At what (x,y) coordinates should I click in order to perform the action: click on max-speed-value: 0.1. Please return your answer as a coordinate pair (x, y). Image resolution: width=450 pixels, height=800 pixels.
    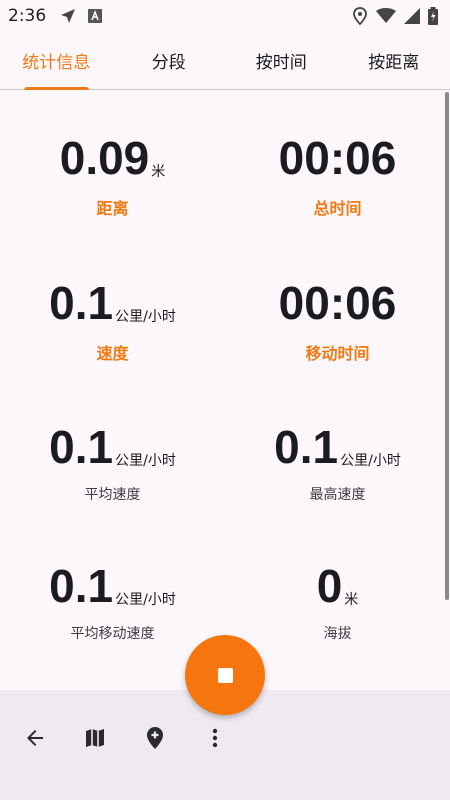
    Looking at the image, I should click on (306, 447).